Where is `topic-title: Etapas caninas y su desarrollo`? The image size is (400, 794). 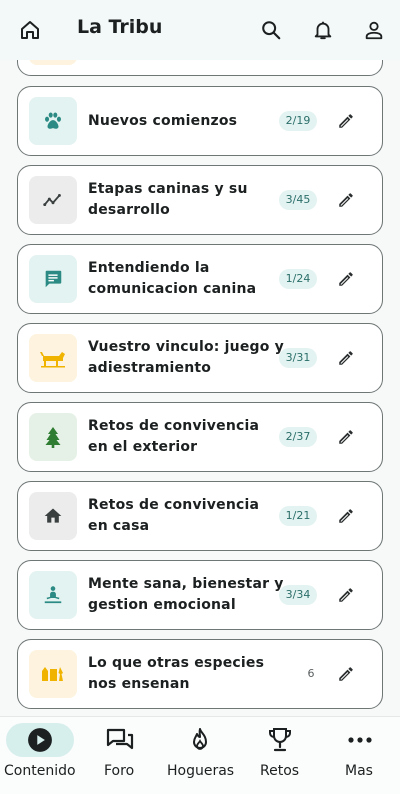 topic-title: Etapas caninas y su desarrollo is located at coordinates (168, 199).